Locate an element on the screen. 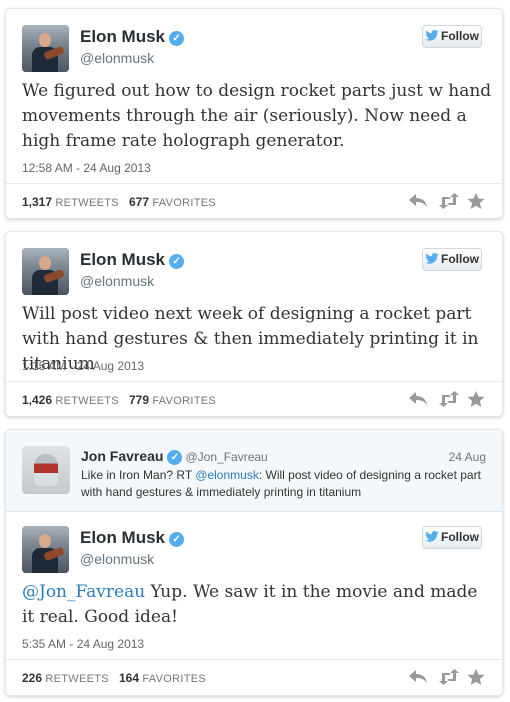  mention-link: @elonmusk is located at coordinates (227, 475).